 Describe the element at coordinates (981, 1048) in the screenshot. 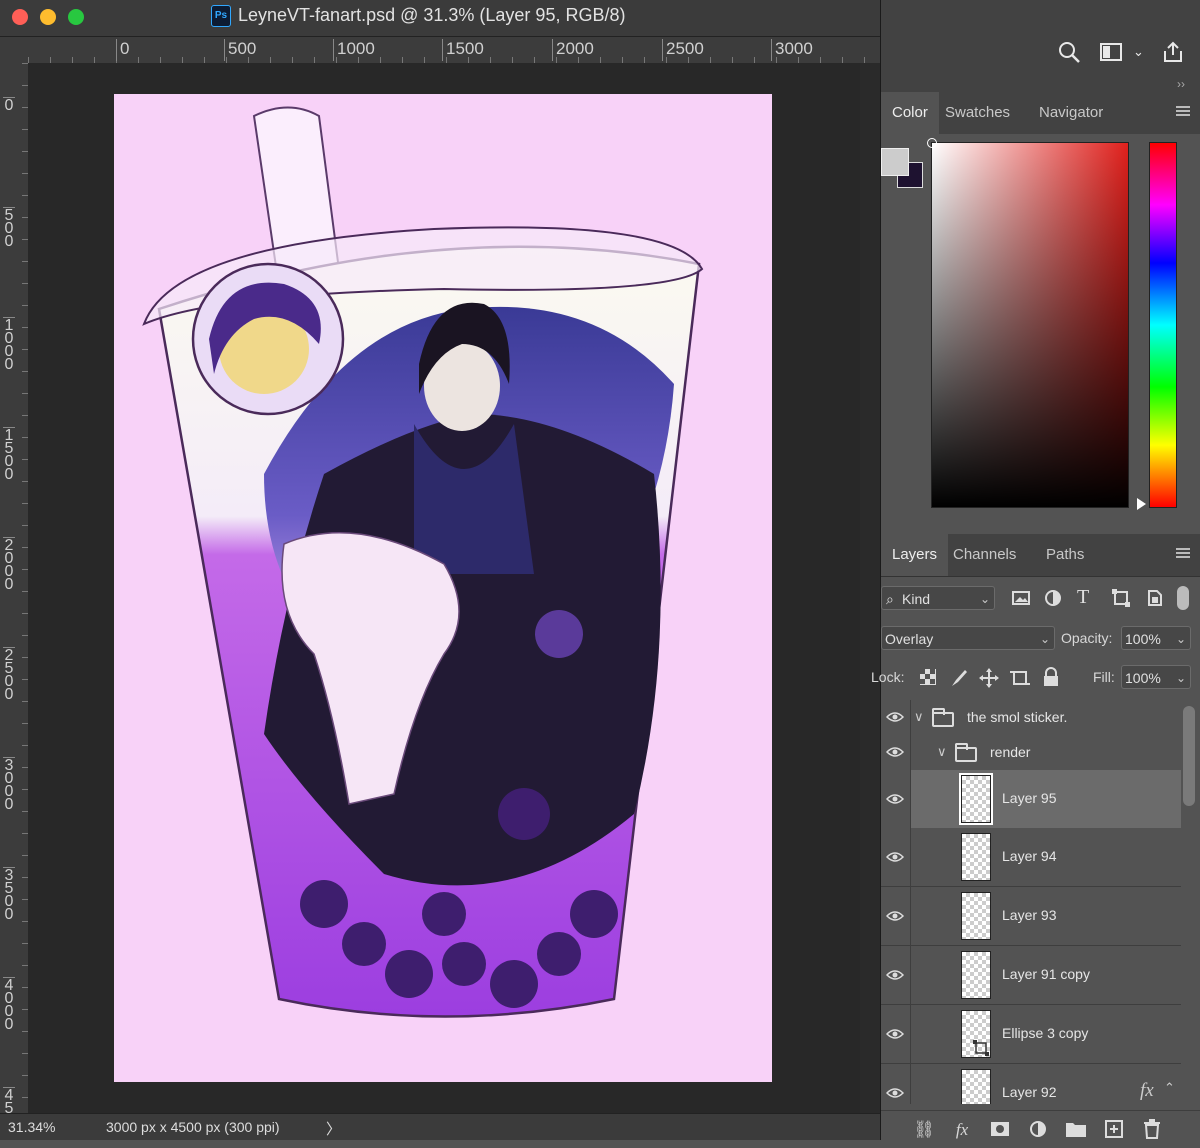

I see `shape-layer-icon` at that location.